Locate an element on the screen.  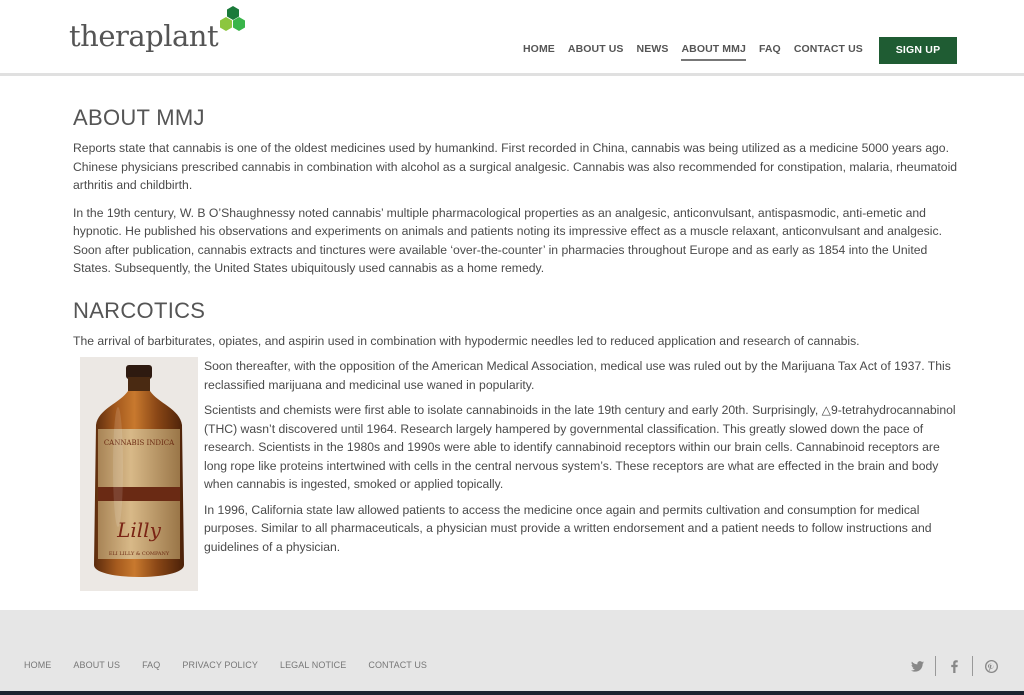
logo-hexagons-icon is located at coordinates (232, 18).